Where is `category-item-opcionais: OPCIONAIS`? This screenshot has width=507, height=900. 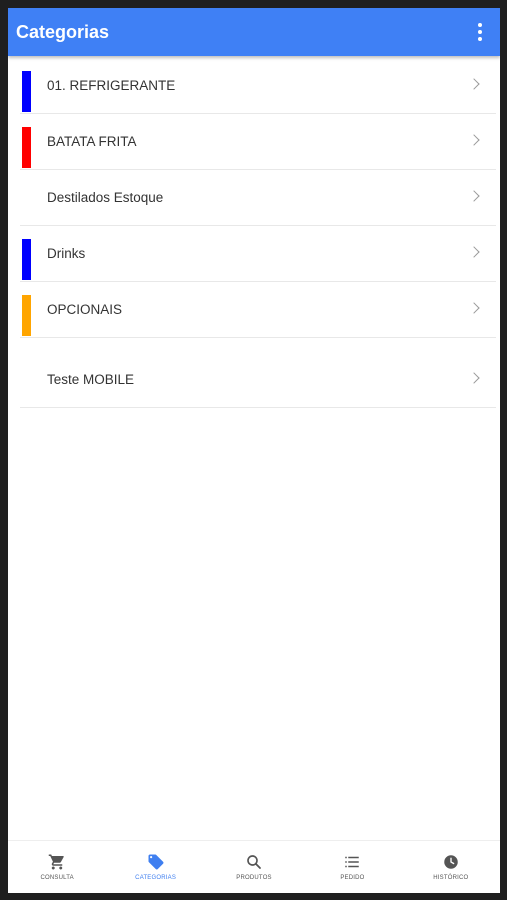
category-item-opcionais: OPCIONAIS is located at coordinates (258, 310).